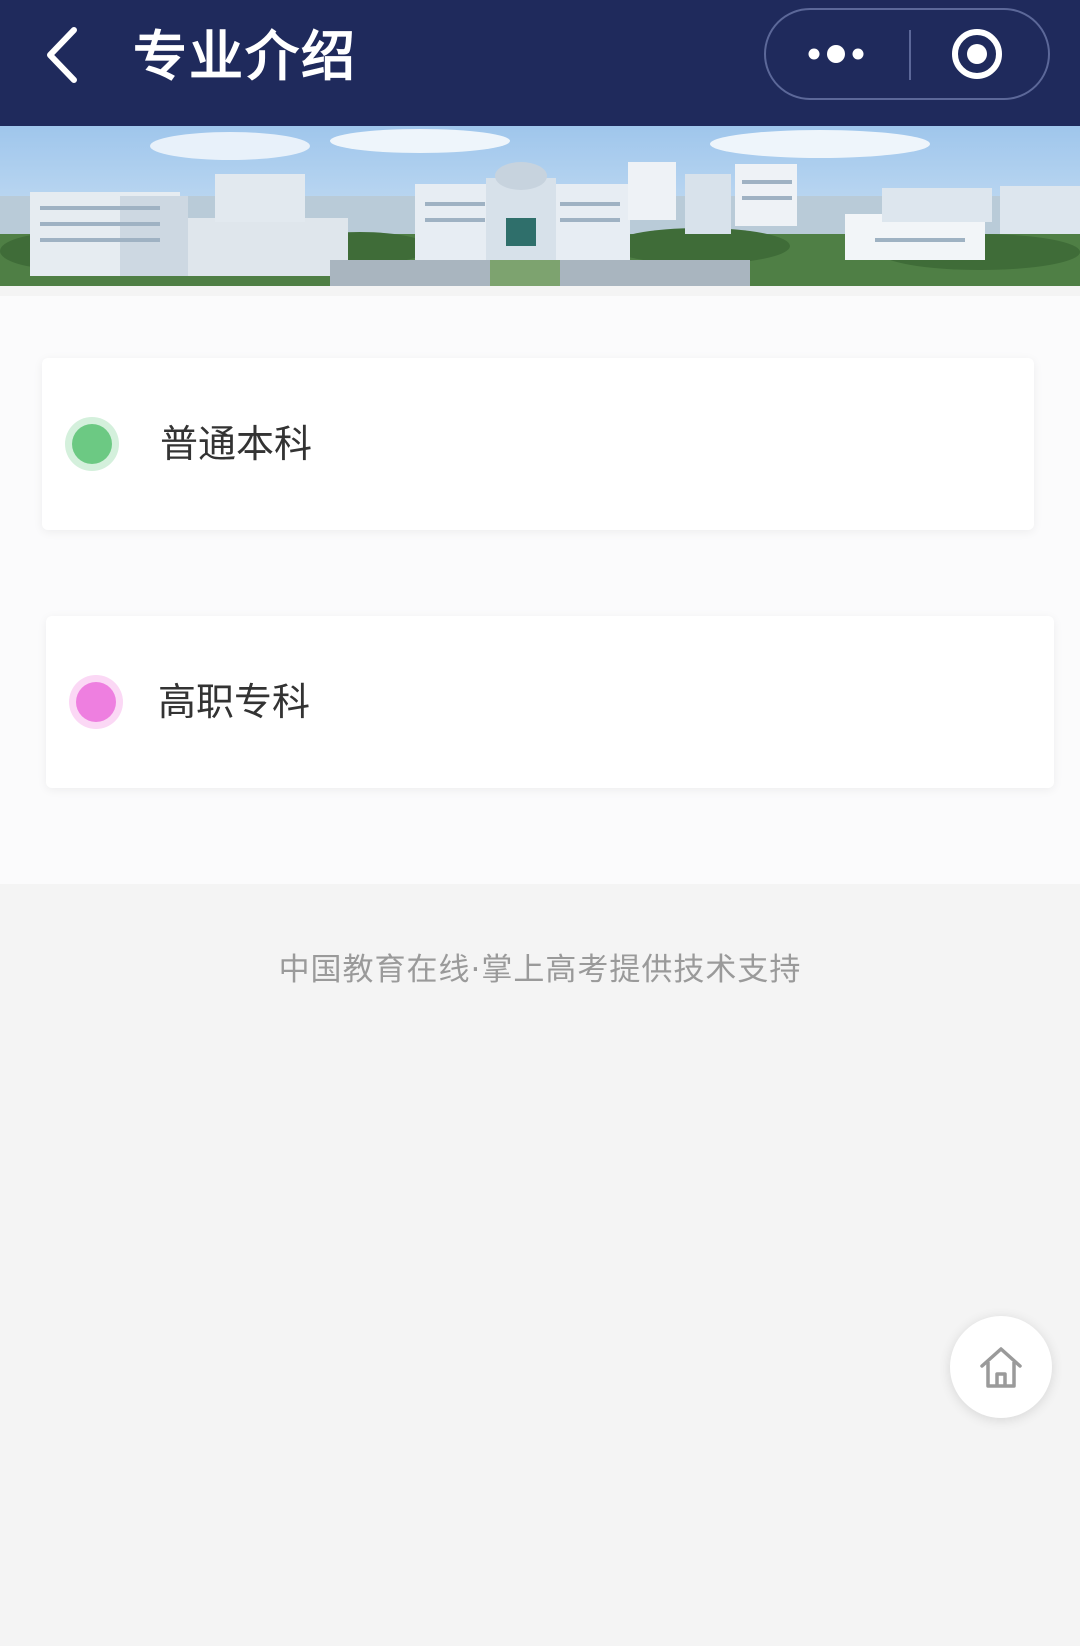 This screenshot has height=1646, width=1080. I want to click on mini-program-capsule, so click(907, 54).